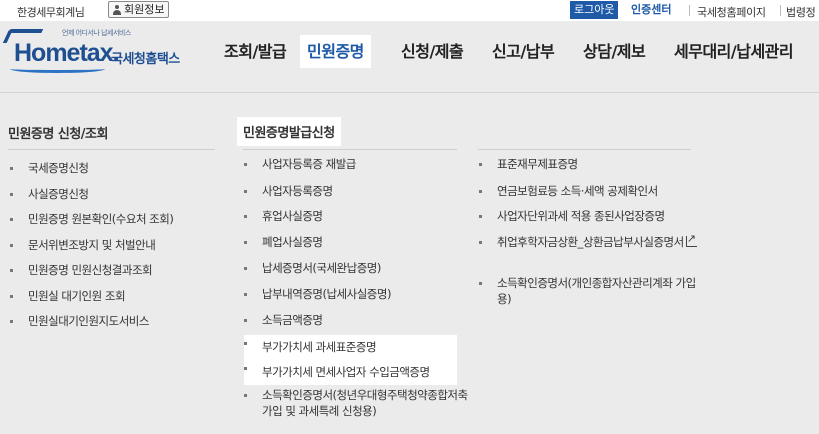 The height and width of the screenshot is (434, 819). What do you see at coordinates (801, 12) in the screenshot?
I see `law-link: 법령정` at bounding box center [801, 12].